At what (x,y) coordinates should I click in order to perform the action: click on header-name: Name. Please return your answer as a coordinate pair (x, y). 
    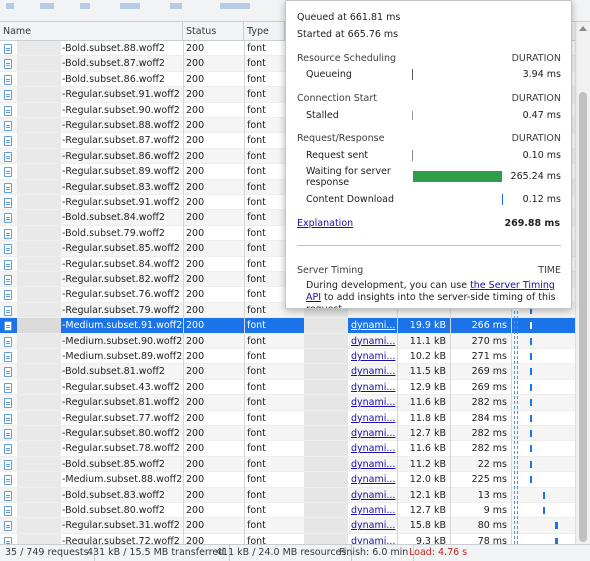
    Looking at the image, I should click on (91, 31).